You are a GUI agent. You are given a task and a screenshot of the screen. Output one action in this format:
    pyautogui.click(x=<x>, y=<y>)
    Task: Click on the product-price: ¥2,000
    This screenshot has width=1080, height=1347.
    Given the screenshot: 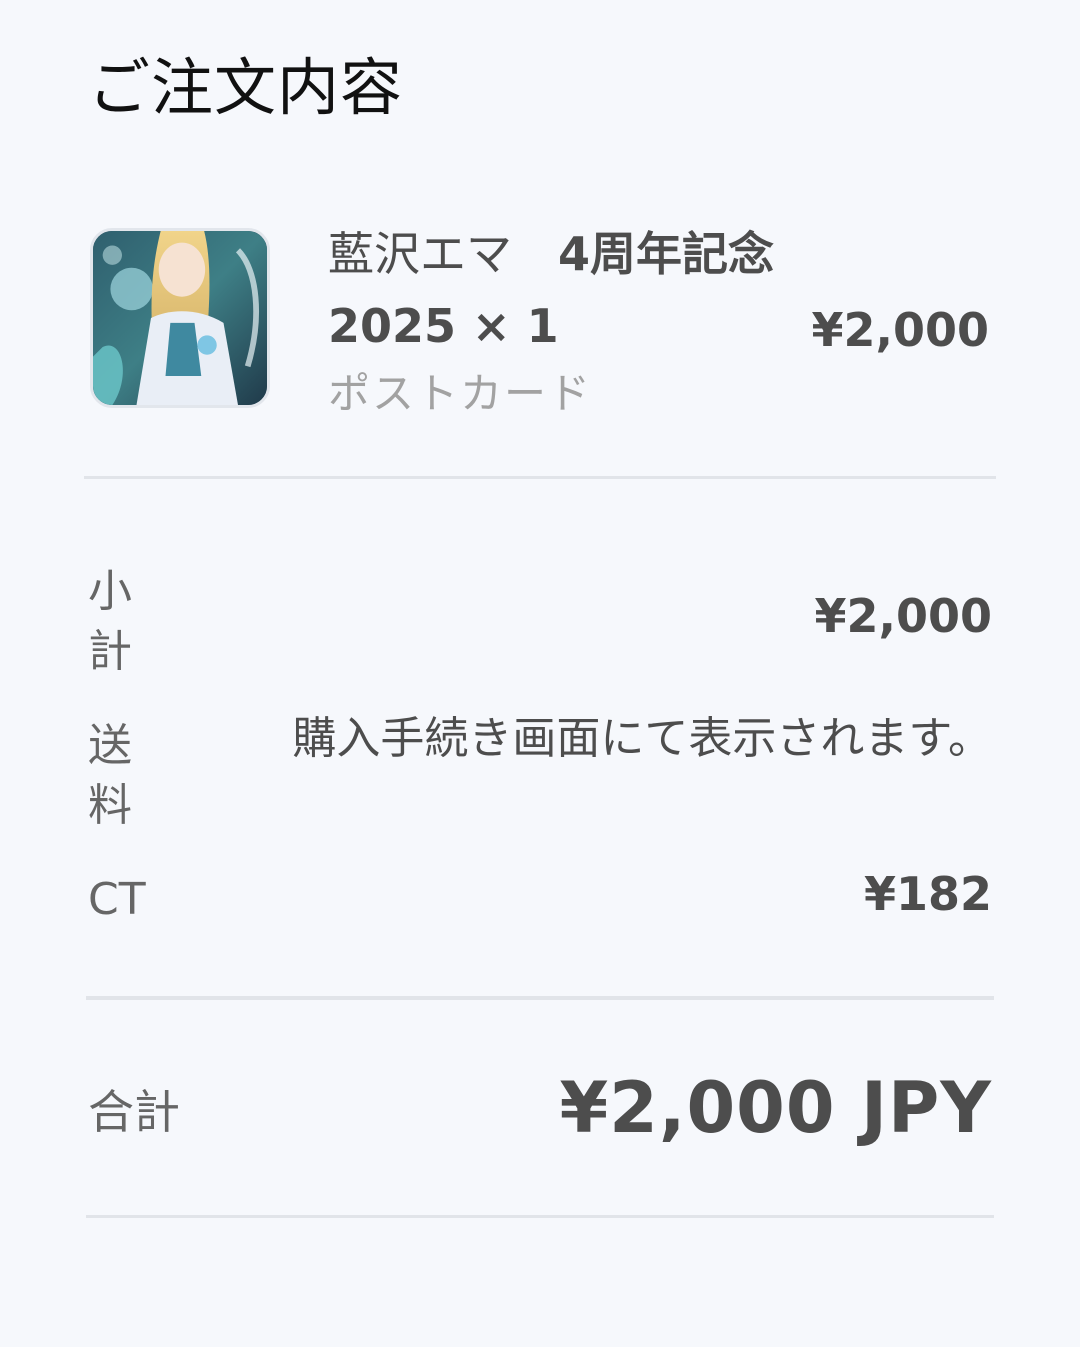 What is the action you would take?
    pyautogui.click(x=900, y=330)
    